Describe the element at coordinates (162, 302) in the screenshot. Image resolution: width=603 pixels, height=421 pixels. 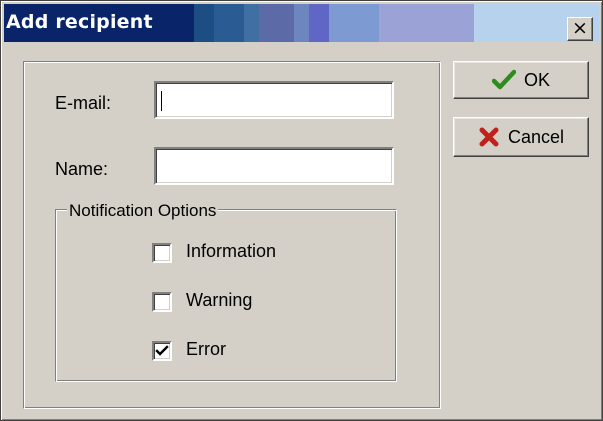
I see `warning-checkbox` at that location.